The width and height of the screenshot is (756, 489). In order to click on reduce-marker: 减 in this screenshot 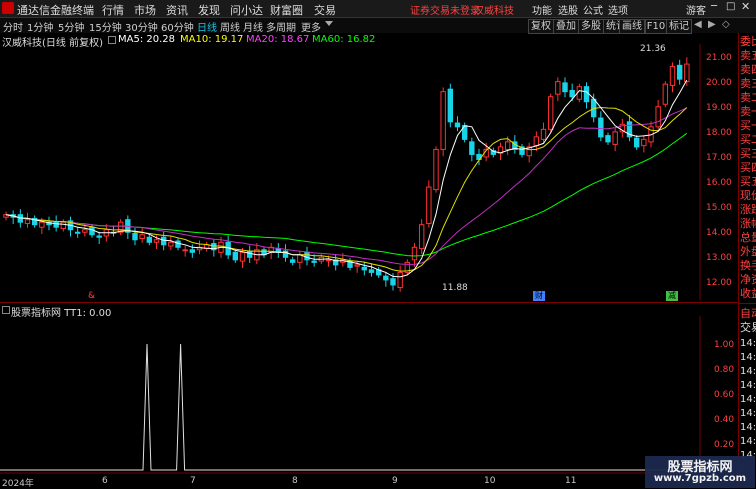, I will do `click(672, 296)`.